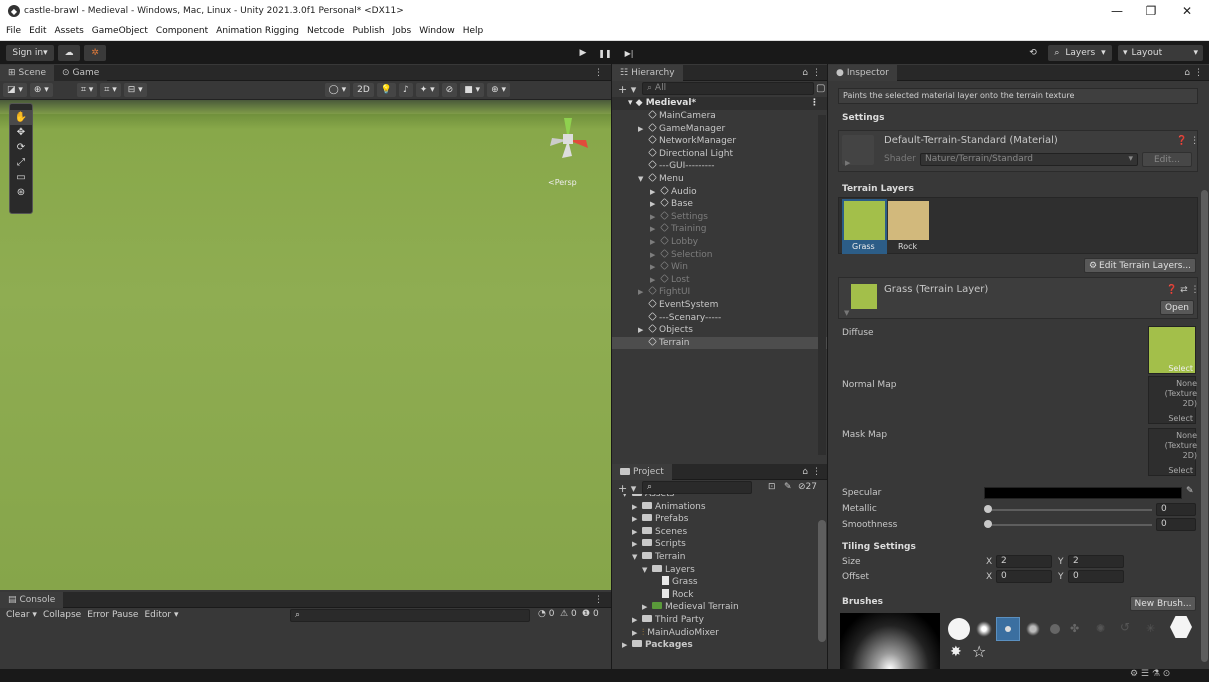 This screenshot has width=1209, height=682. Describe the element at coordinates (714, 633) in the screenshot. I see `project-item: ▶ ⫶ MainAudioMixer` at that location.